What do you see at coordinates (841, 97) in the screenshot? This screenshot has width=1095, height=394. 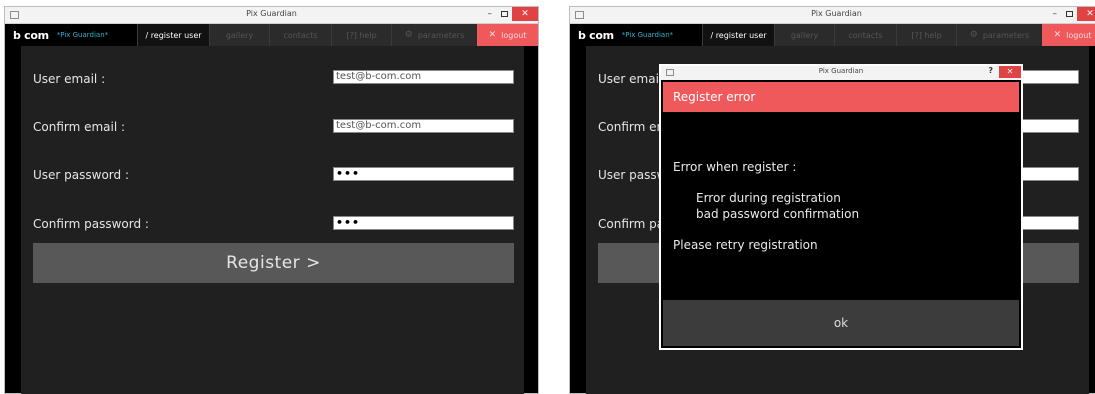 I see `dialog-header: Register error` at bounding box center [841, 97].